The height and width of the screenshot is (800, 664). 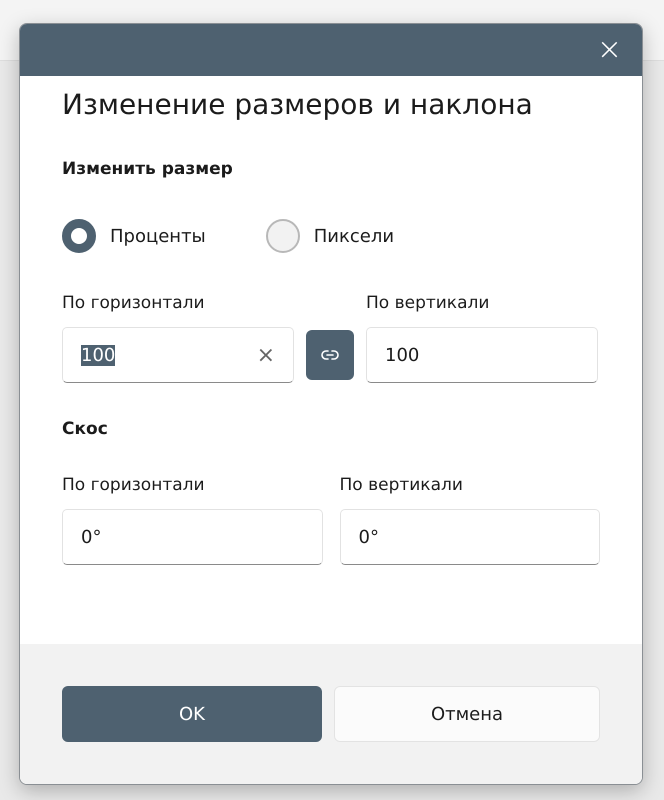 What do you see at coordinates (467, 714) in the screenshot?
I see `cancel-button: Отмена` at bounding box center [467, 714].